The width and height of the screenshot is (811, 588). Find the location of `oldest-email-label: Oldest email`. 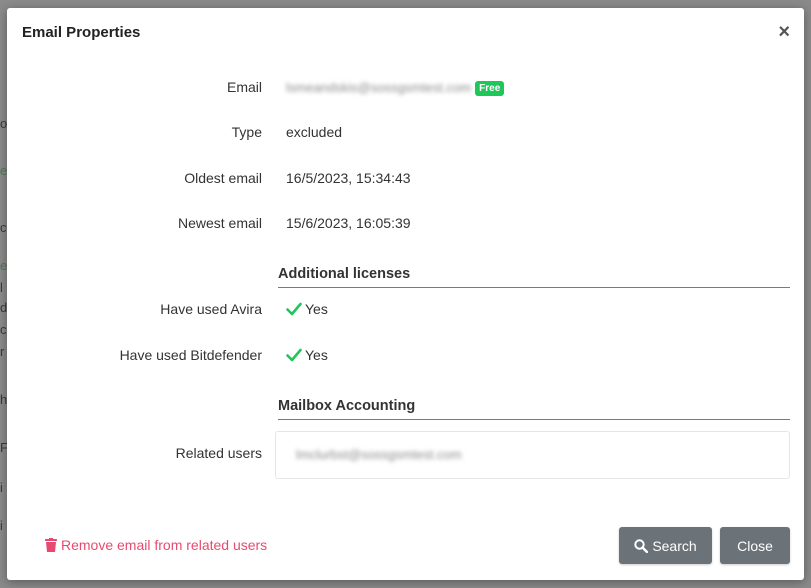

oldest-email-label: Oldest email is located at coordinates (223, 178).